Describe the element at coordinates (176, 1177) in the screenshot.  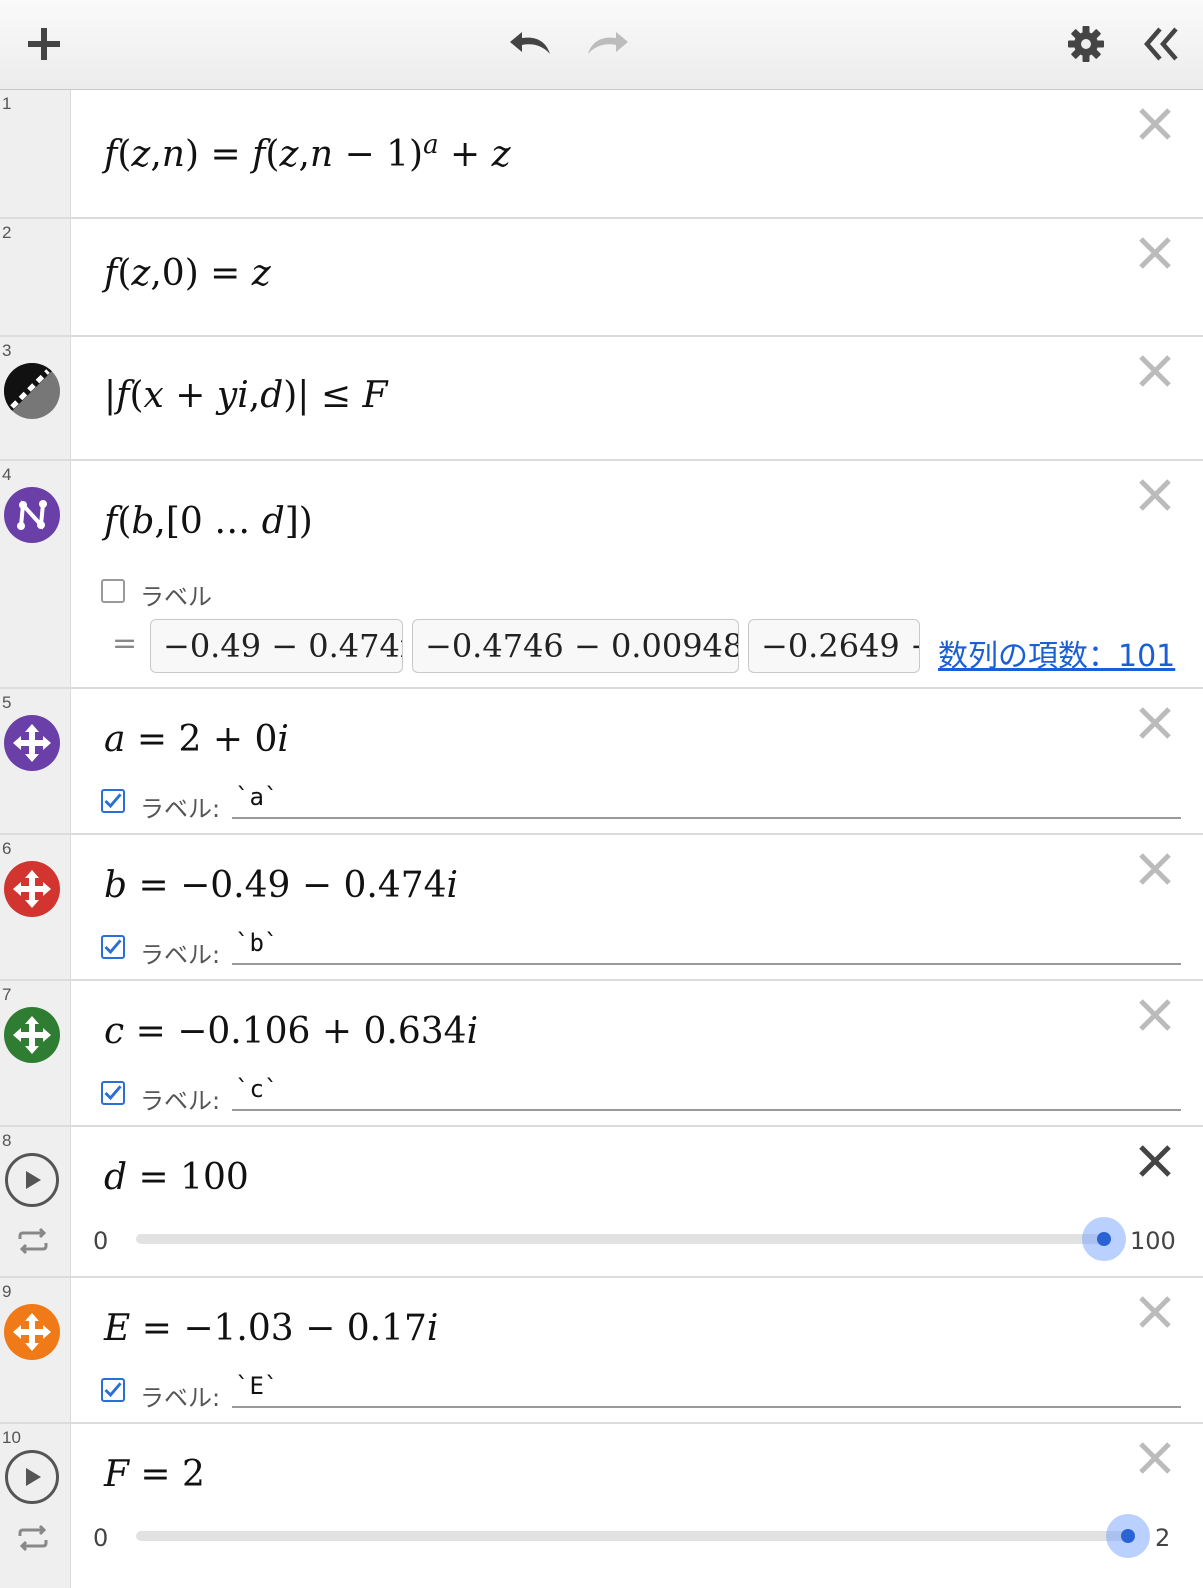
I see `slider-d-value: d = 100` at that location.